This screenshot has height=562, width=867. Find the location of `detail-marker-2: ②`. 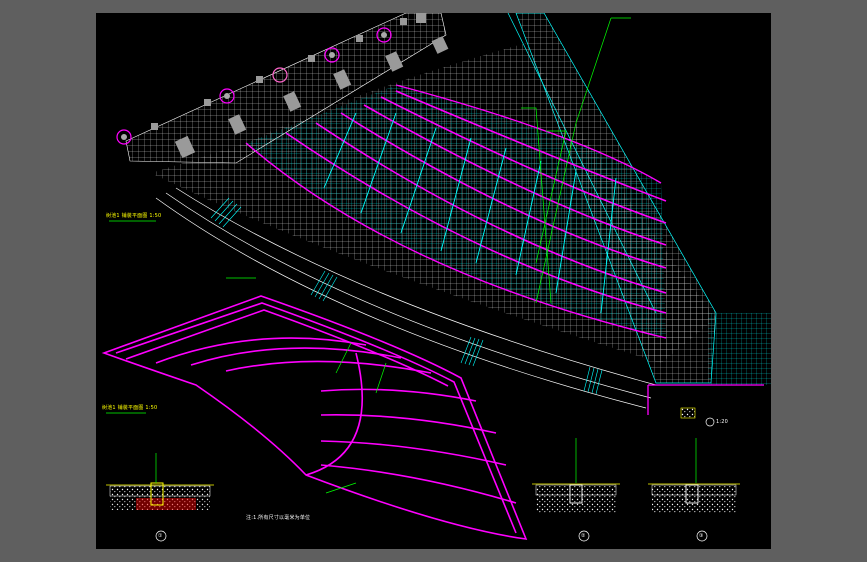

detail-marker-2: ② is located at coordinates (583, 536).